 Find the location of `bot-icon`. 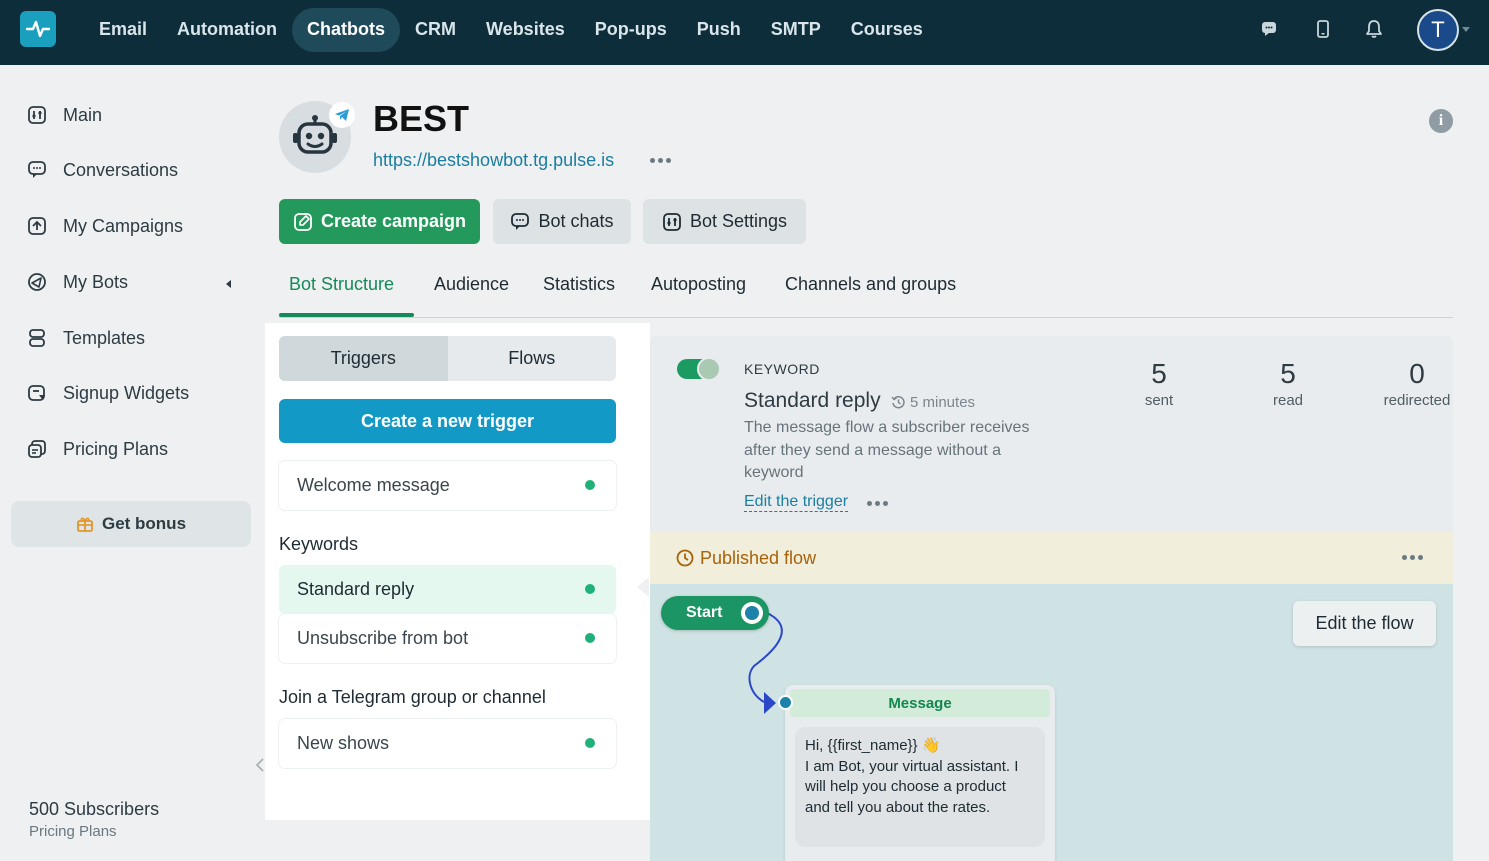

bot-icon is located at coordinates (37, 282).